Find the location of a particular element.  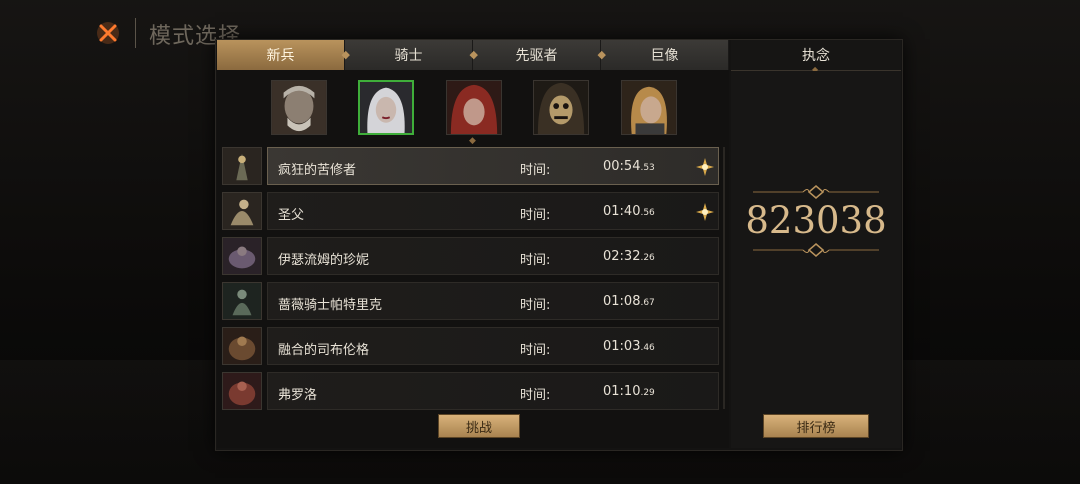

boss-row-bar: 融合的司布伦格 时间: 01:03.46 is located at coordinates (493, 346).